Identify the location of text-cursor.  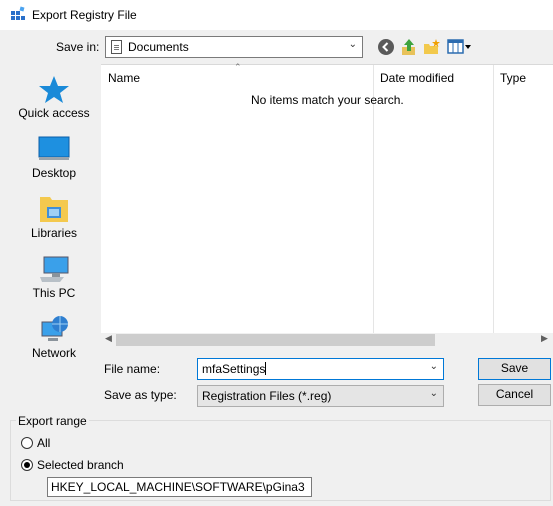
(266, 368).